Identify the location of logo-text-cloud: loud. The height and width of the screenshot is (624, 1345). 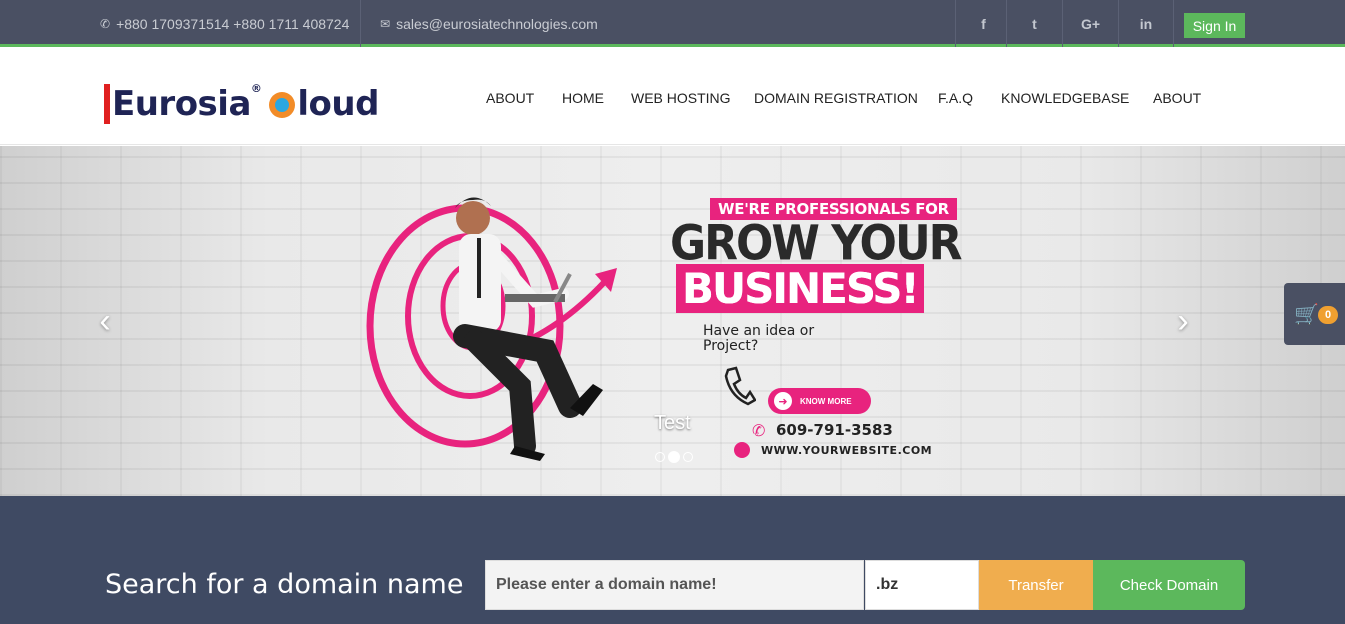
(338, 104).